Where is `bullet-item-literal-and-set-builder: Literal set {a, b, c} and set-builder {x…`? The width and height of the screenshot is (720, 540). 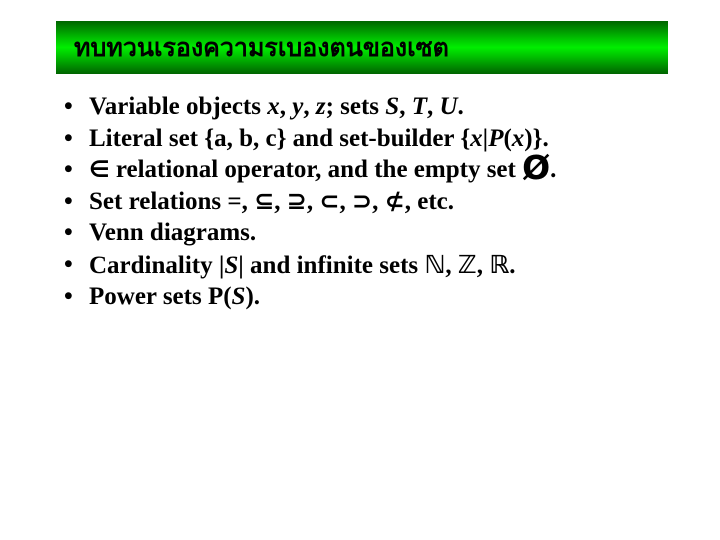
bullet-item-literal-and-set-builder: Literal set {a, b, c} and set-builder {x… is located at coordinates (358, 139).